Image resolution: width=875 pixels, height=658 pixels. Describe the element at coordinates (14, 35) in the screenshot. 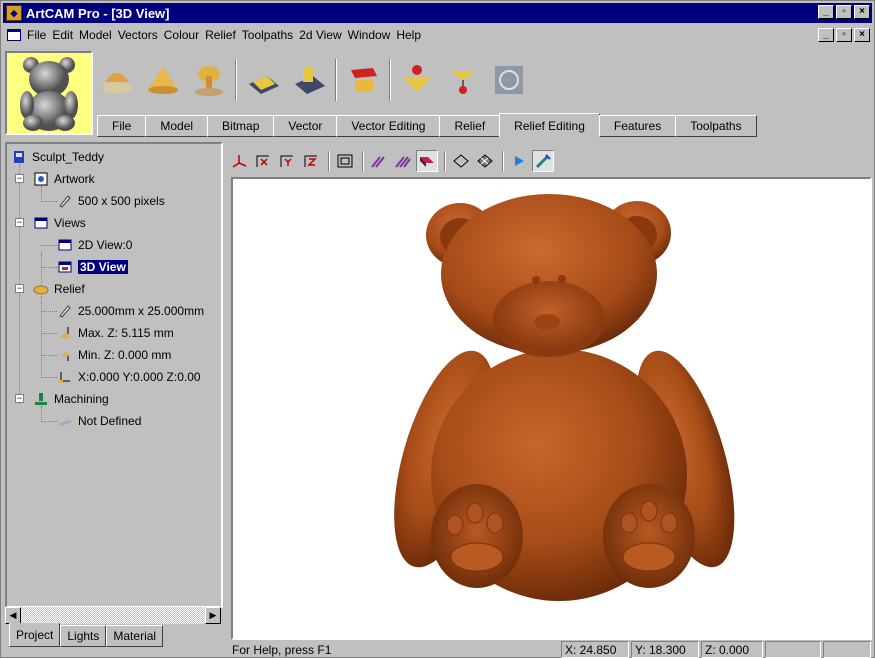

I see `document-icon` at that location.